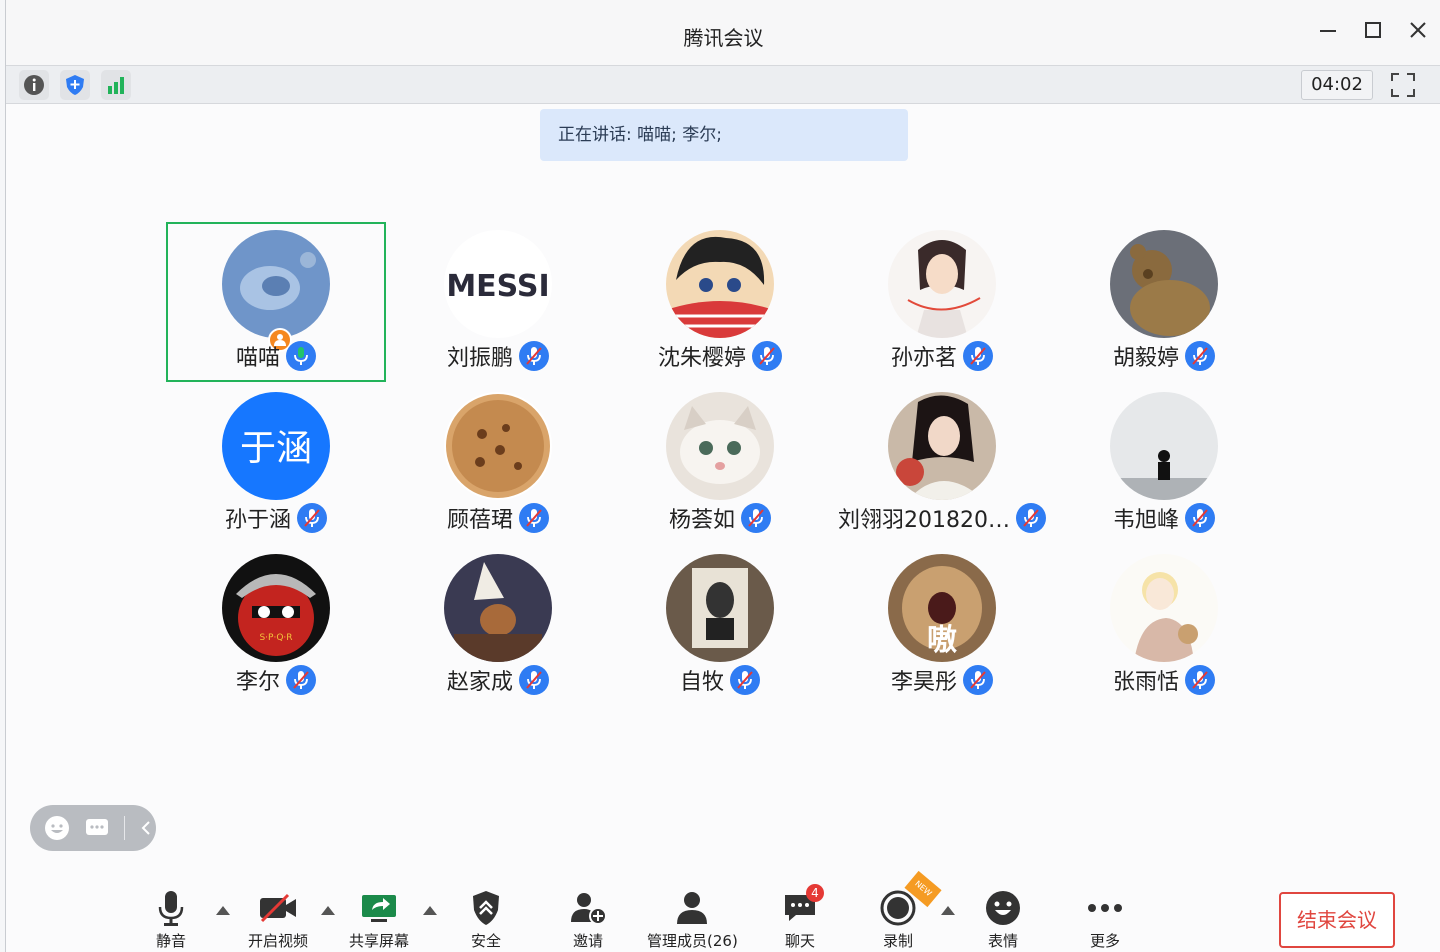  What do you see at coordinates (1002, 941) in the screenshot?
I see `emoji-label: 表情` at bounding box center [1002, 941].